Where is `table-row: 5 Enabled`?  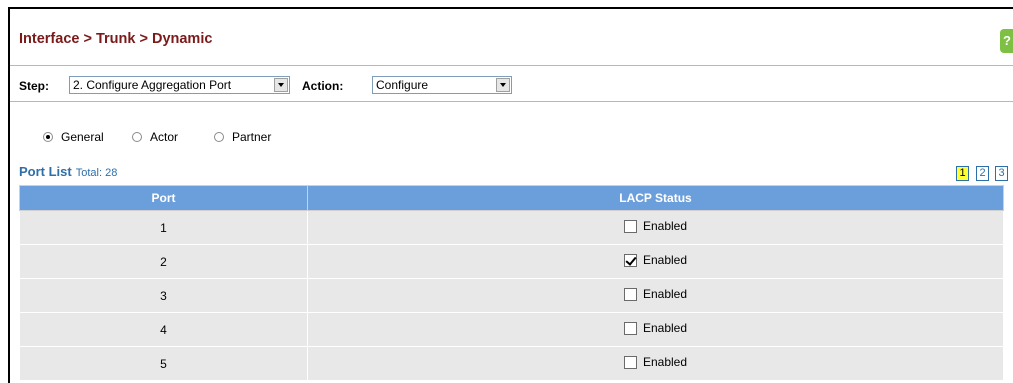 table-row: 5 Enabled is located at coordinates (511, 363).